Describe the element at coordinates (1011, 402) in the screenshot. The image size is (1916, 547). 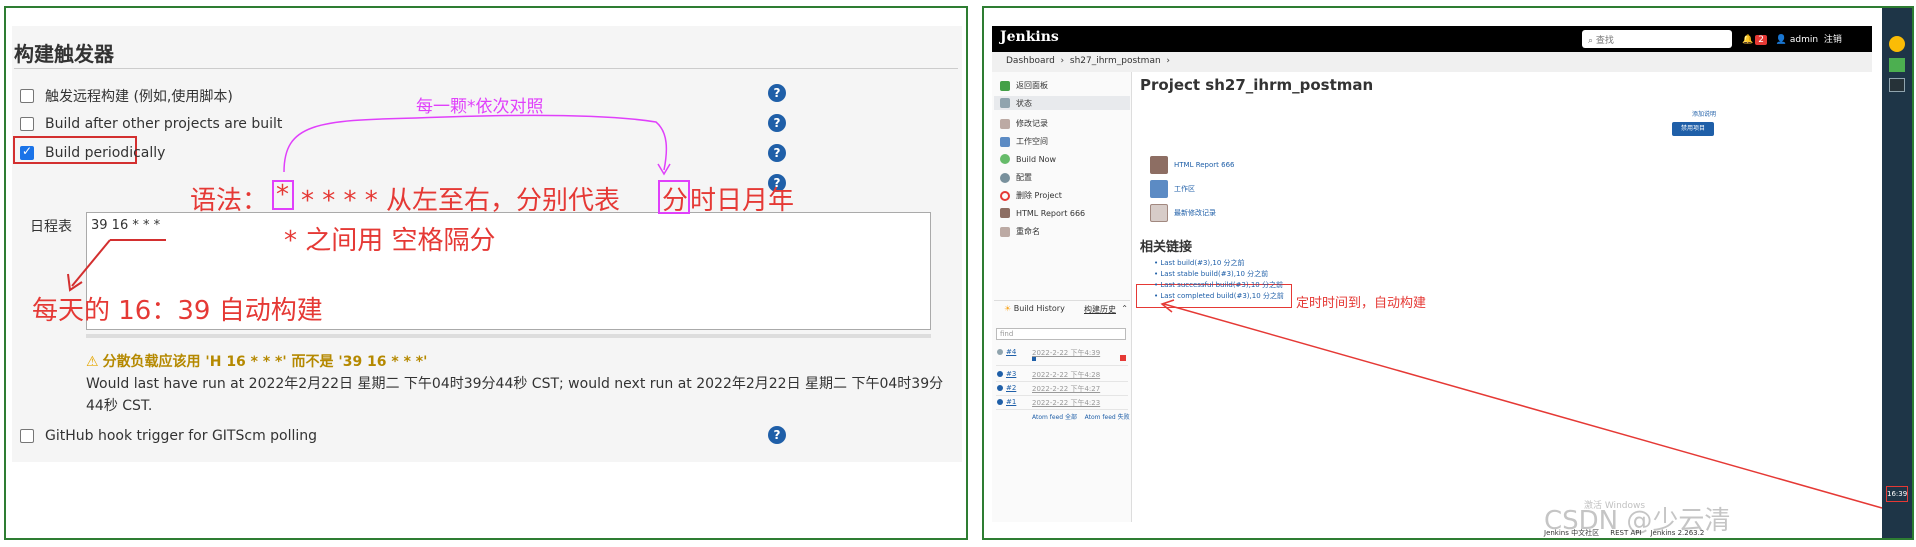
I see `build-number: #1` at that location.